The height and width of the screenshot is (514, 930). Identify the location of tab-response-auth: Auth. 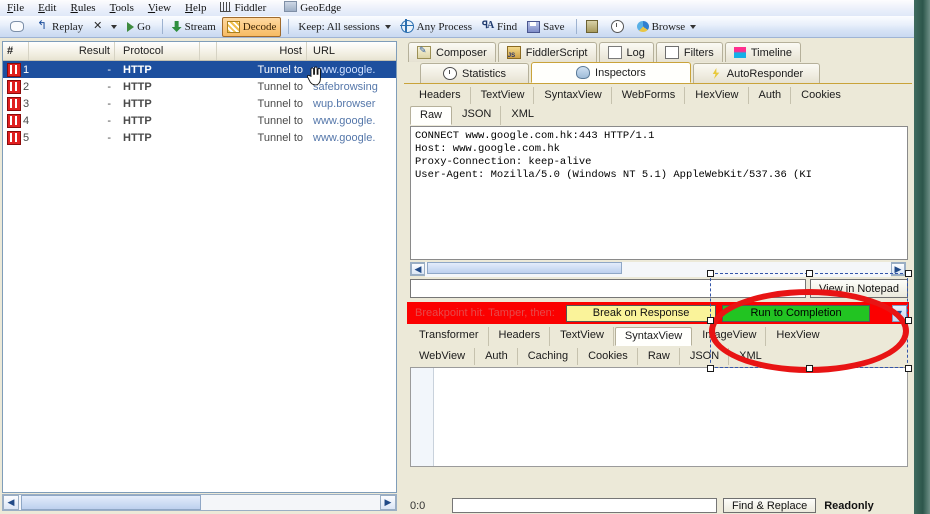
(497, 356).